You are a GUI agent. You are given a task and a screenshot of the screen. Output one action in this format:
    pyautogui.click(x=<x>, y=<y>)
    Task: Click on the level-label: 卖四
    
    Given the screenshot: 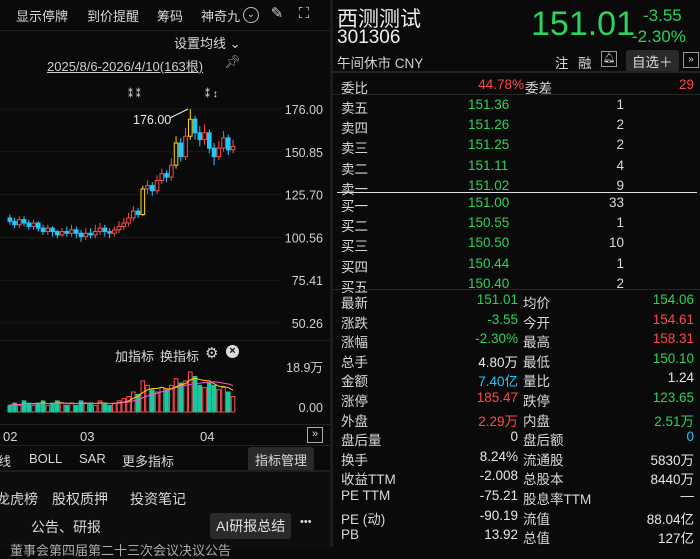 What is the action you would take?
    pyautogui.click(x=354, y=129)
    